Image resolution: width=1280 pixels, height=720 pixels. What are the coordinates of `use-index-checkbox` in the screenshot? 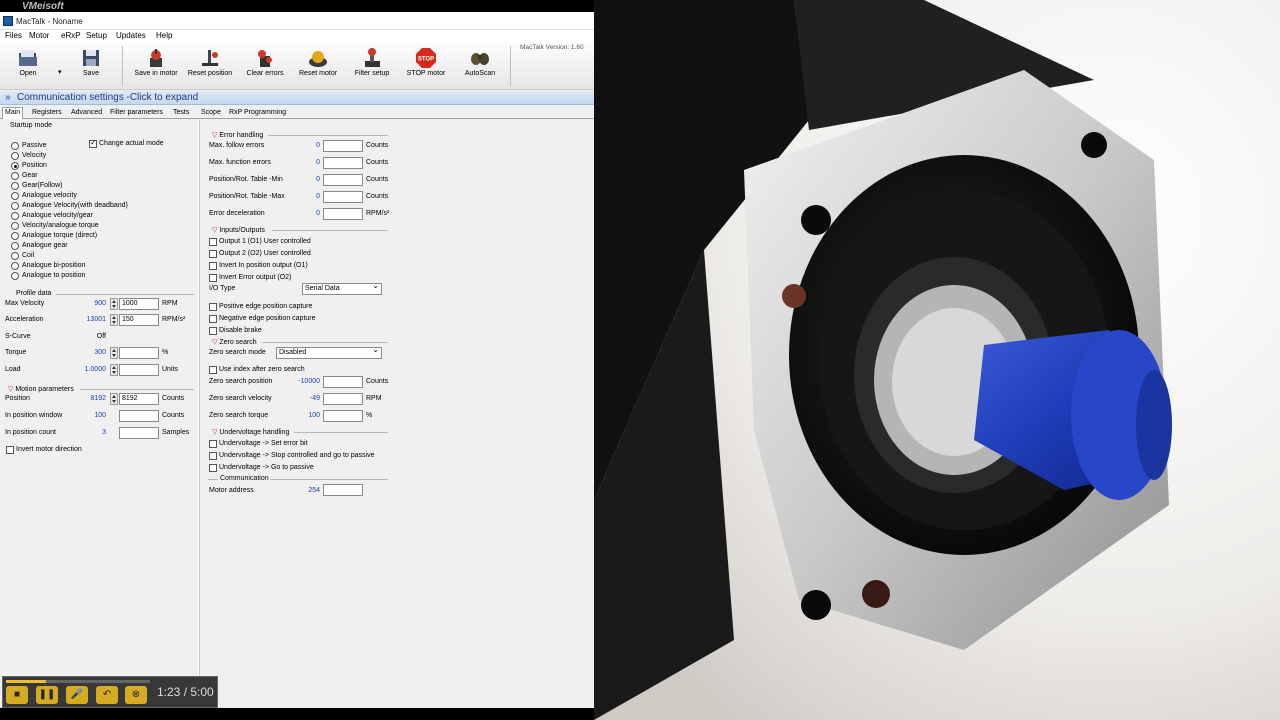 It's located at (213, 370).